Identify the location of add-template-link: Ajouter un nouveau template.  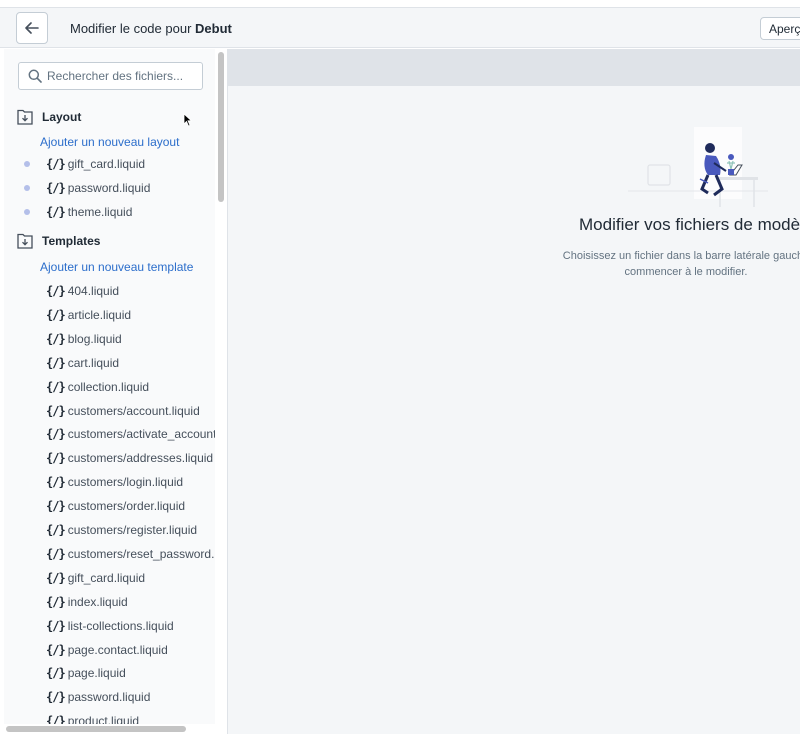
(116, 267).